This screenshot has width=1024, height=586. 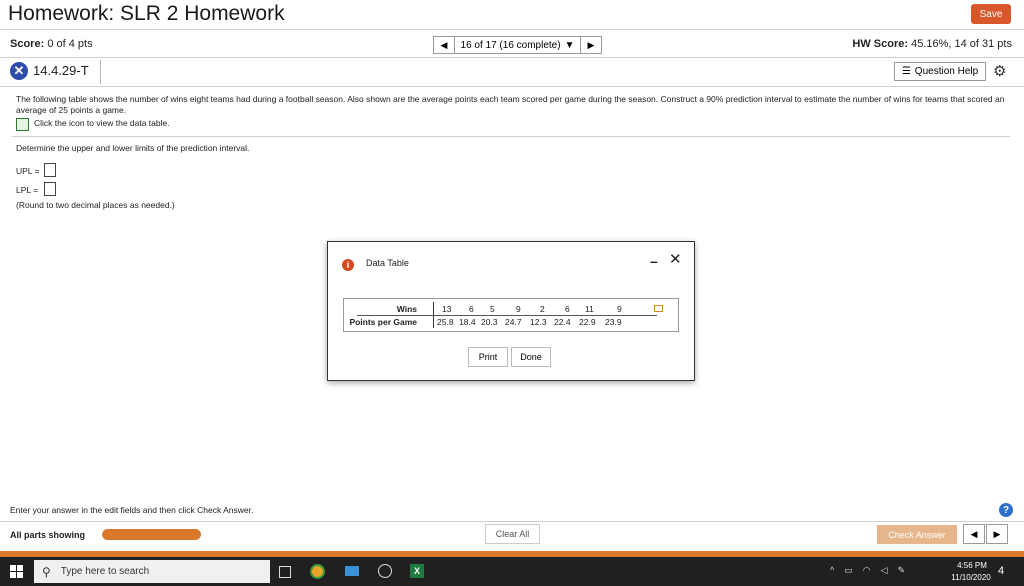 What do you see at coordinates (285, 572) in the screenshot?
I see `task-view-icon` at bounding box center [285, 572].